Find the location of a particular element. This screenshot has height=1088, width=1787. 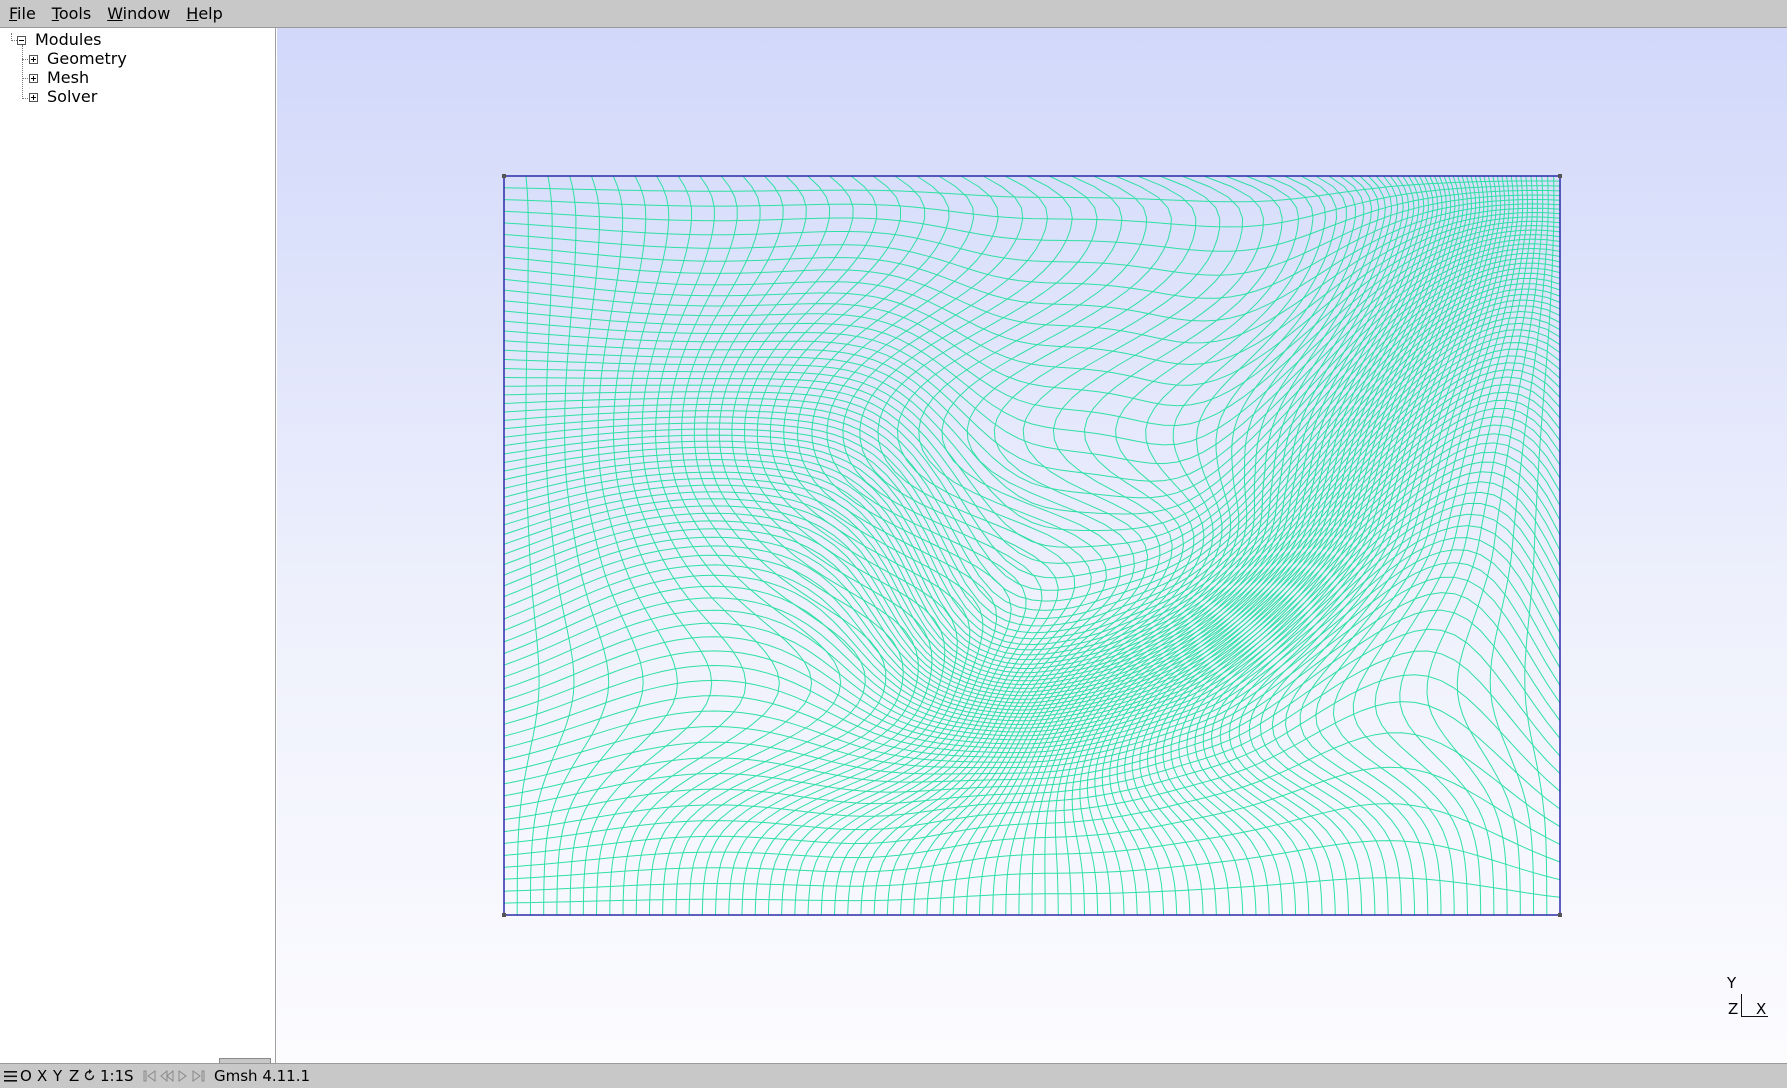

tree-item-mesh: Mesh is located at coordinates (68, 77).